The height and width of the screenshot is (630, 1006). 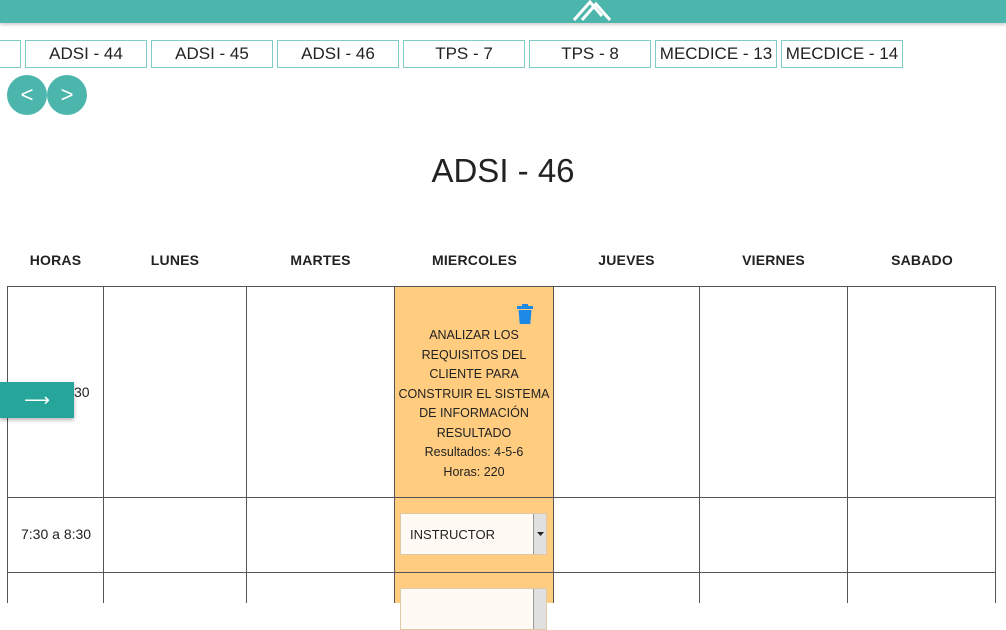 What do you see at coordinates (86, 54) in the screenshot?
I see `tab-adsi-44: ADSI - 44` at bounding box center [86, 54].